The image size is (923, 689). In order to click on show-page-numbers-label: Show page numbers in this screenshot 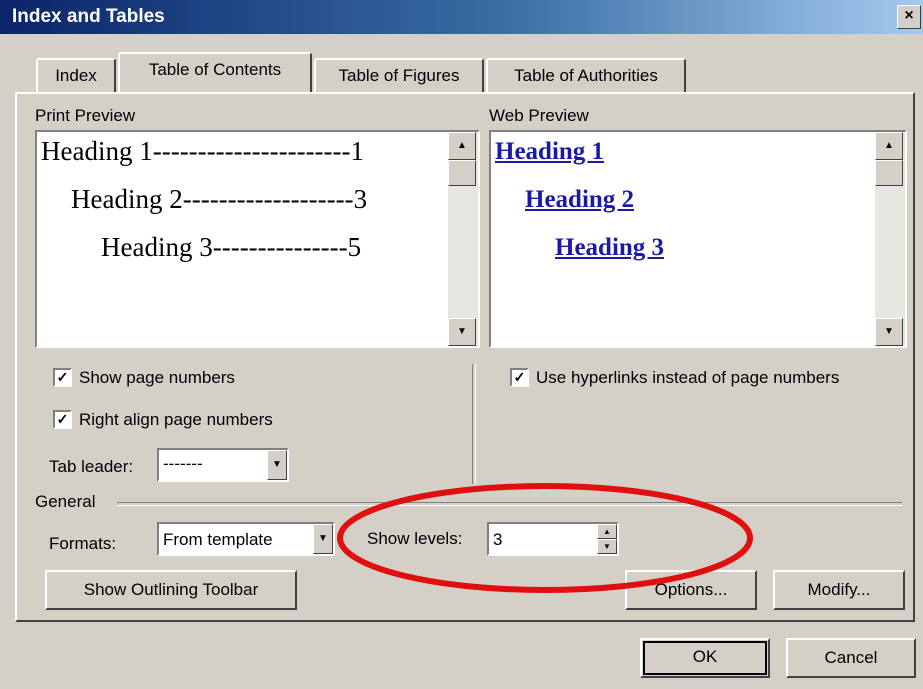, I will do `click(157, 377)`.